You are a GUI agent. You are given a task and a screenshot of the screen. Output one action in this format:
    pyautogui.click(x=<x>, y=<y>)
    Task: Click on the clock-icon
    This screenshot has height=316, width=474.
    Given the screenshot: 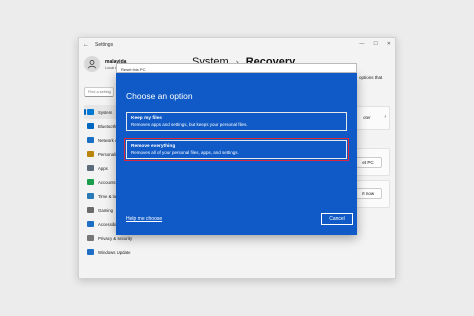 What is the action you would take?
    pyautogui.click(x=90, y=196)
    